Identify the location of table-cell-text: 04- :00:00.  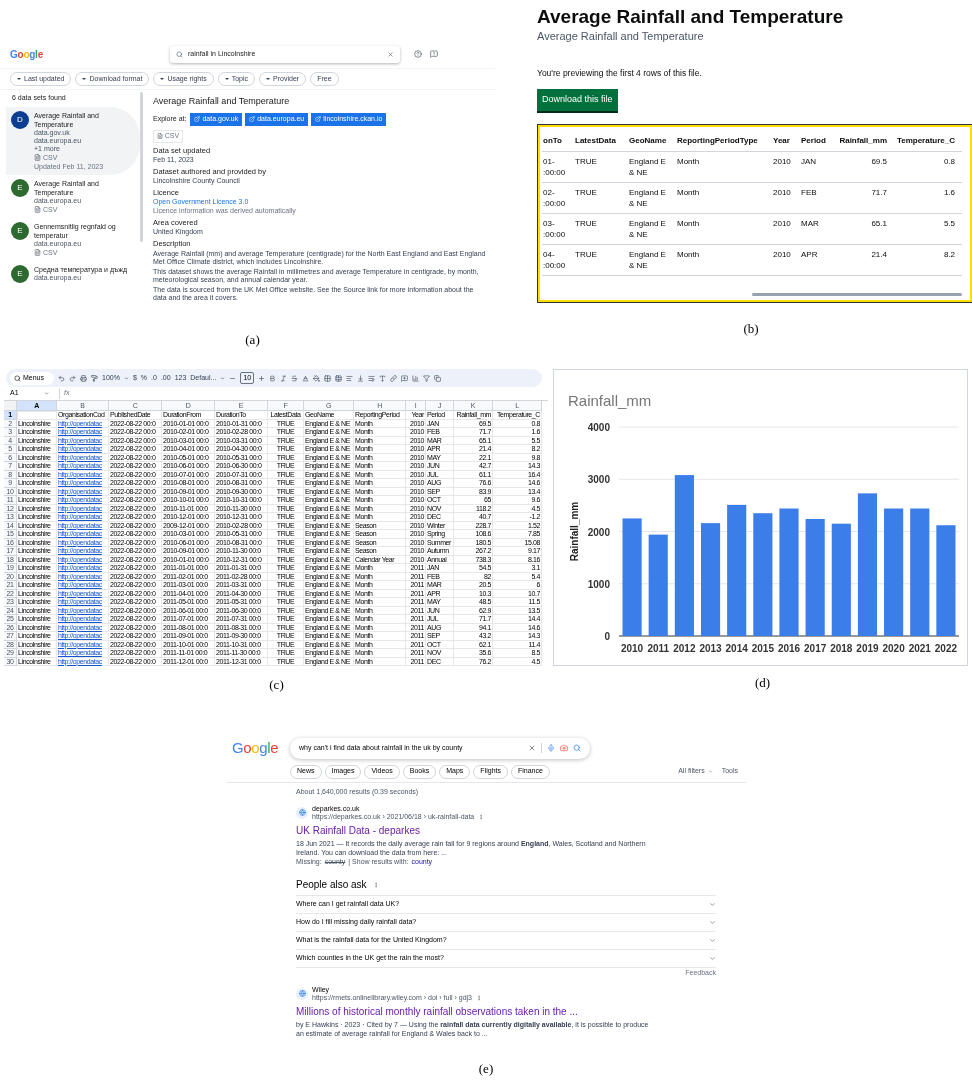
(554, 259).